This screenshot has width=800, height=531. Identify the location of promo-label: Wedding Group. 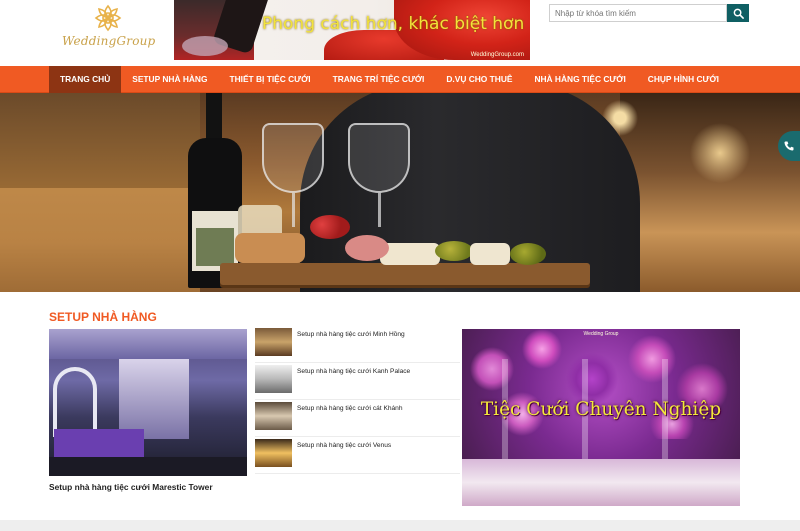
(601, 334).